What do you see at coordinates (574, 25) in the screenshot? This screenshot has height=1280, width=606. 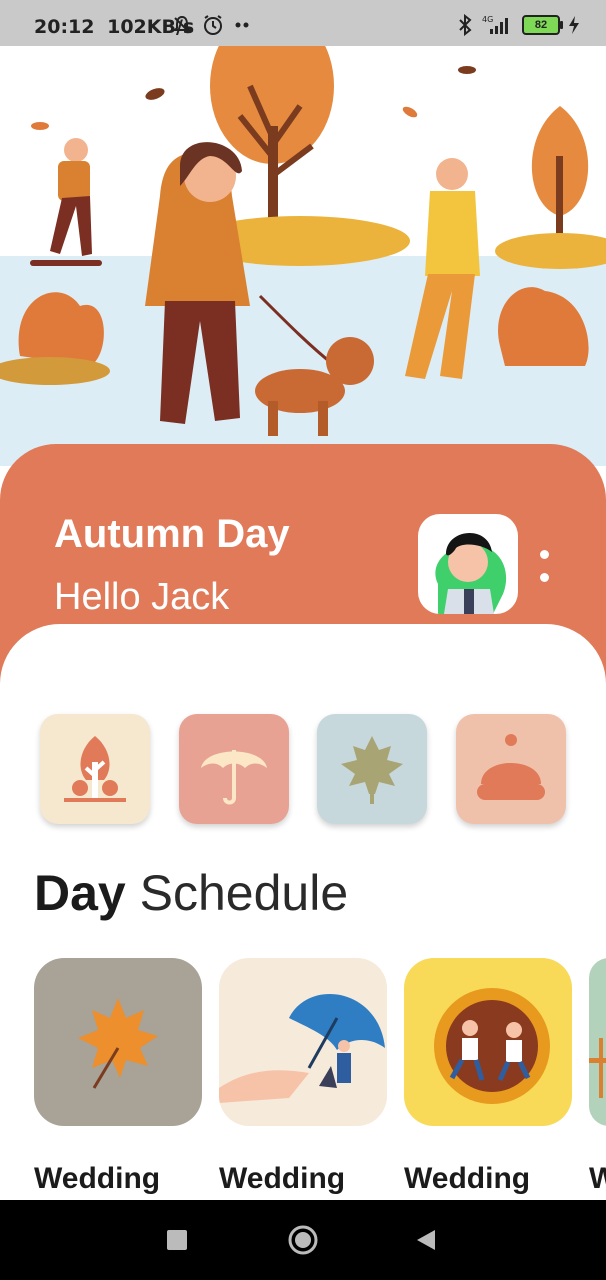 I see `charging-icon` at bounding box center [574, 25].